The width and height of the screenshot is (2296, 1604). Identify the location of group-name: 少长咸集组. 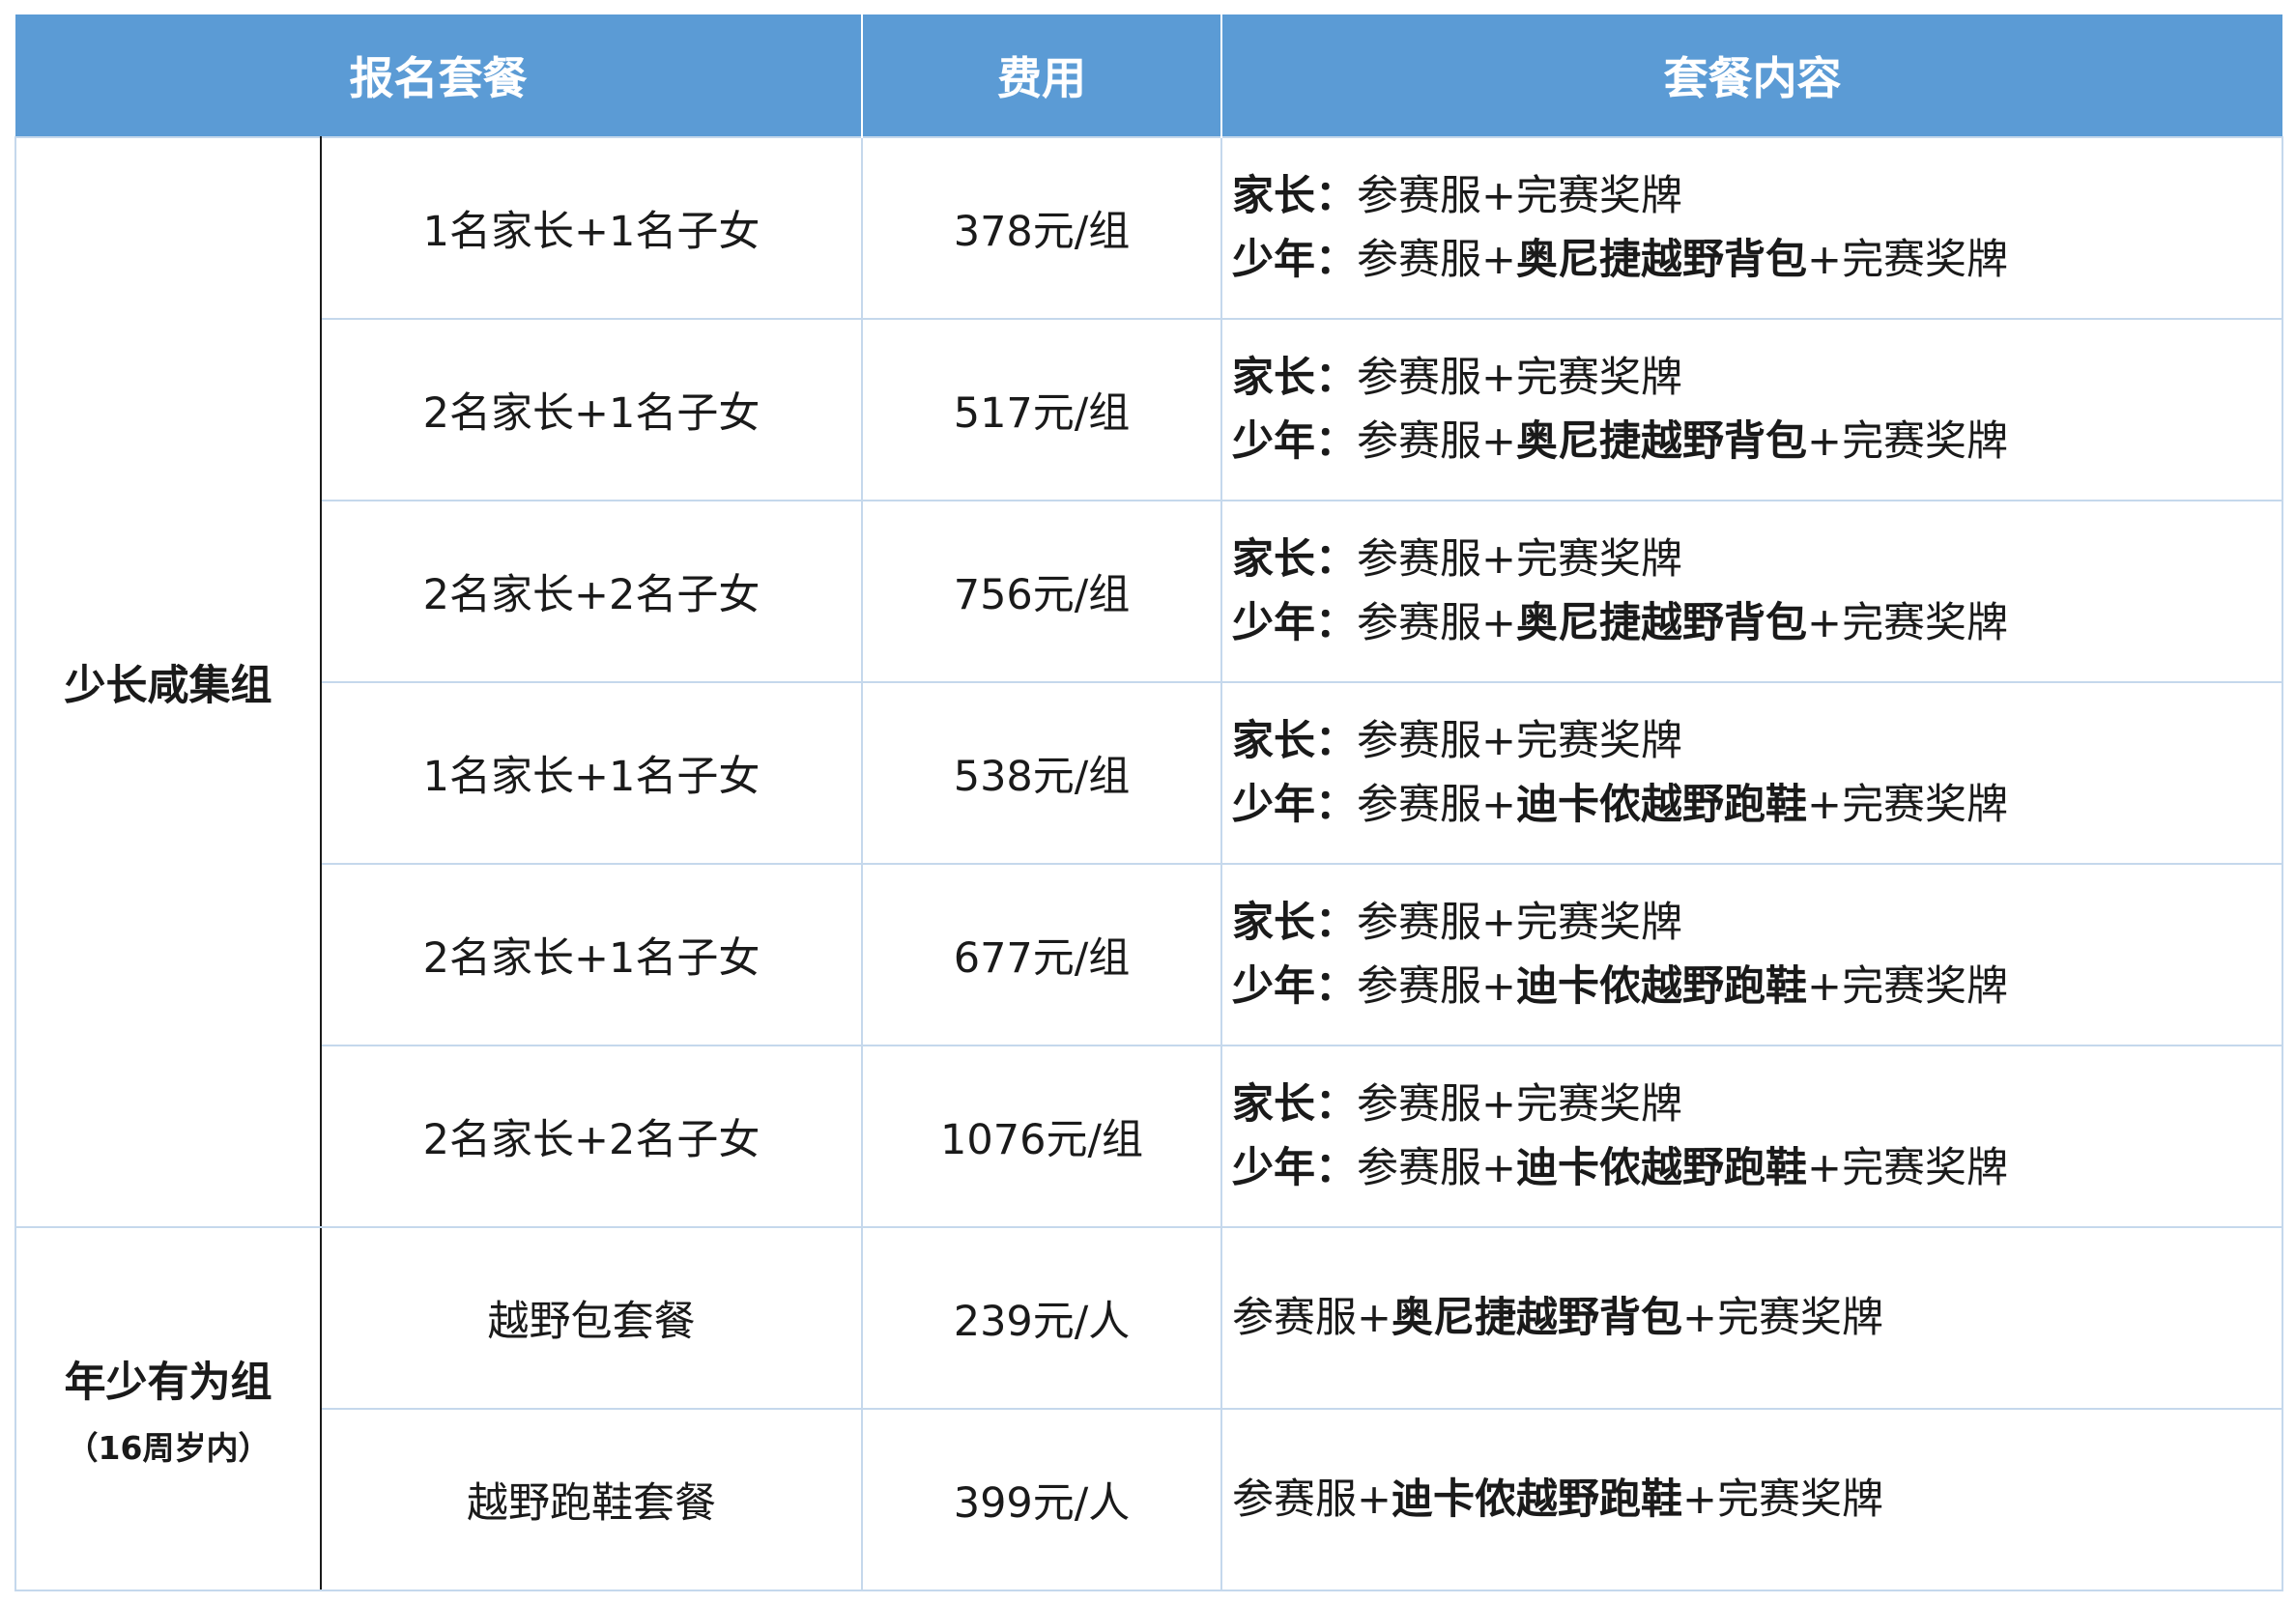
(168, 686).